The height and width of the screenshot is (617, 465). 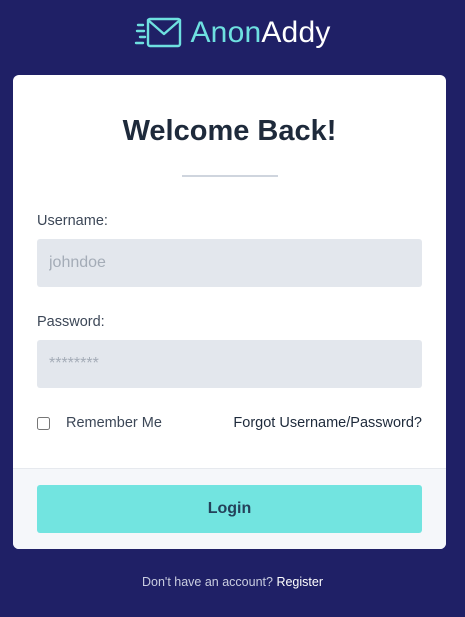 I want to click on password-input, so click(x=229, y=364).